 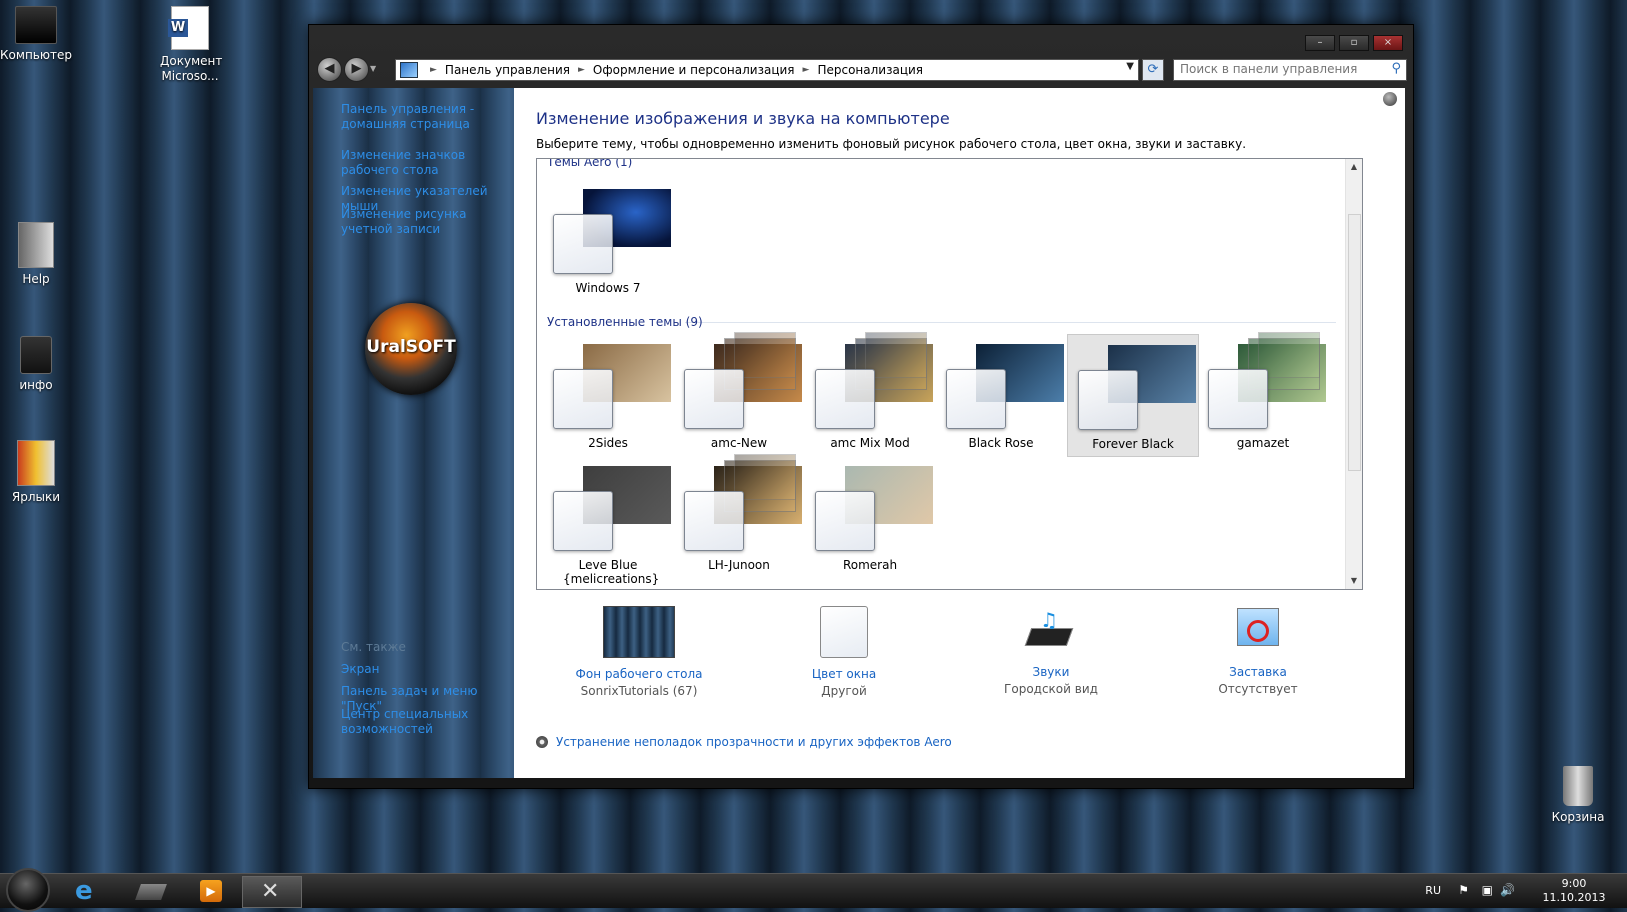 I want to click on folder-icon, so click(x=151, y=892).